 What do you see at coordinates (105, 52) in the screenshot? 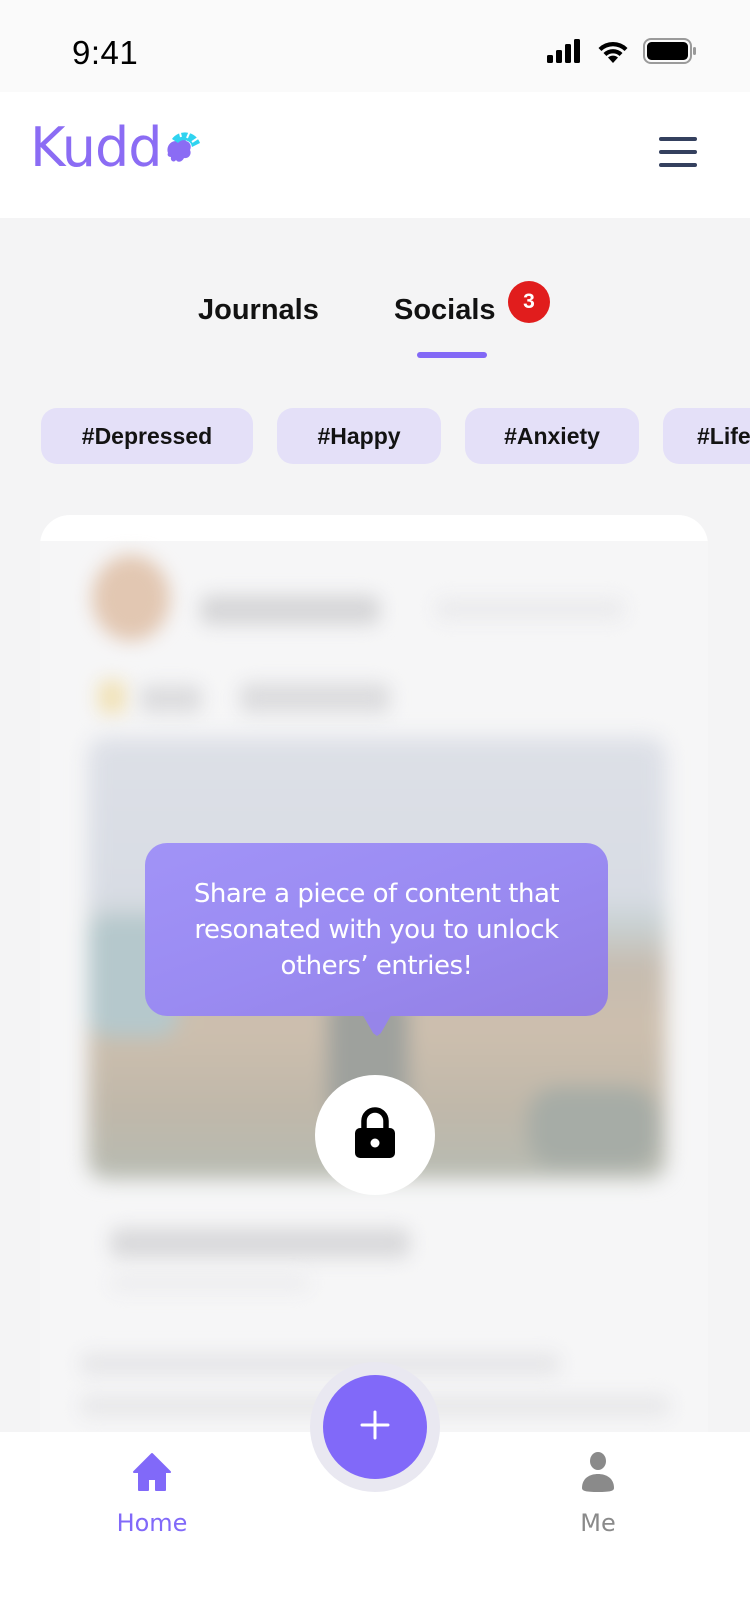
I see `status-time: 9:41` at bounding box center [105, 52].